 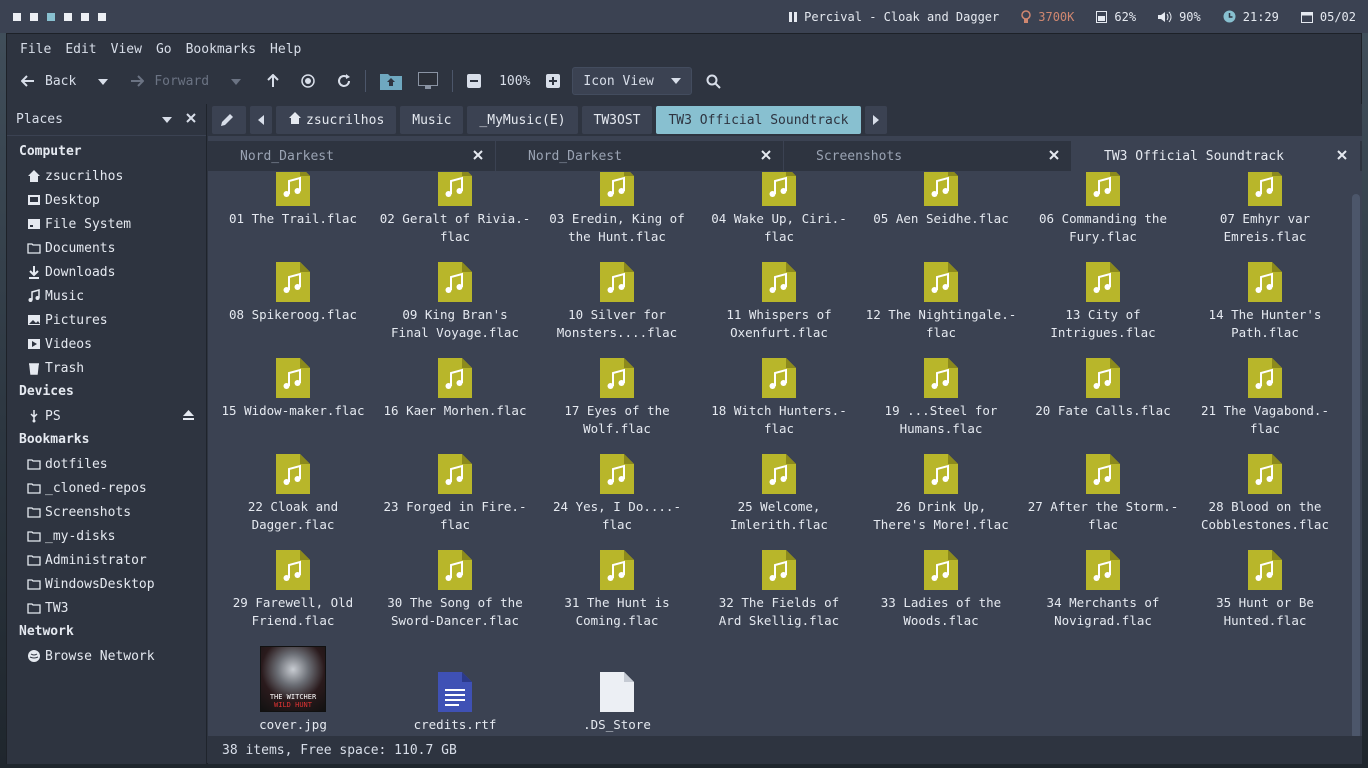 What do you see at coordinates (553, 81) in the screenshot?
I see `zoom-in-button` at bounding box center [553, 81].